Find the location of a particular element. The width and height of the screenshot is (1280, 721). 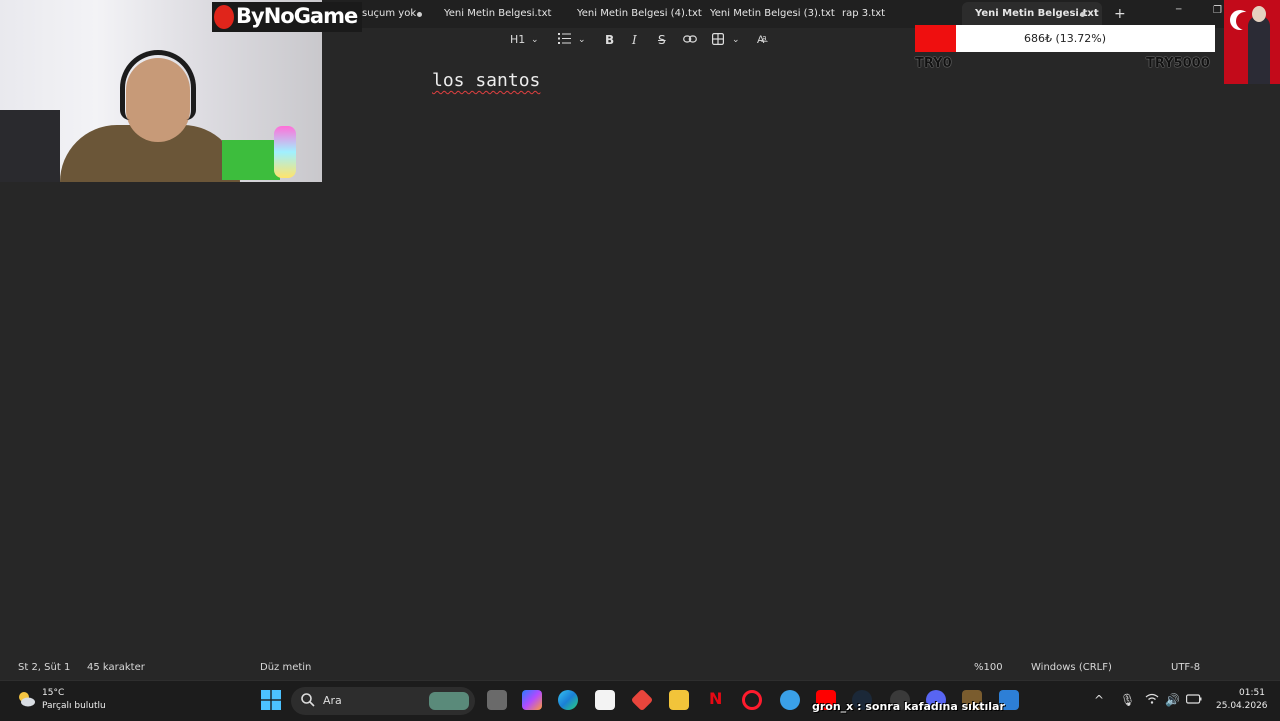

donation-max: TRY5000 is located at coordinates (1178, 63).